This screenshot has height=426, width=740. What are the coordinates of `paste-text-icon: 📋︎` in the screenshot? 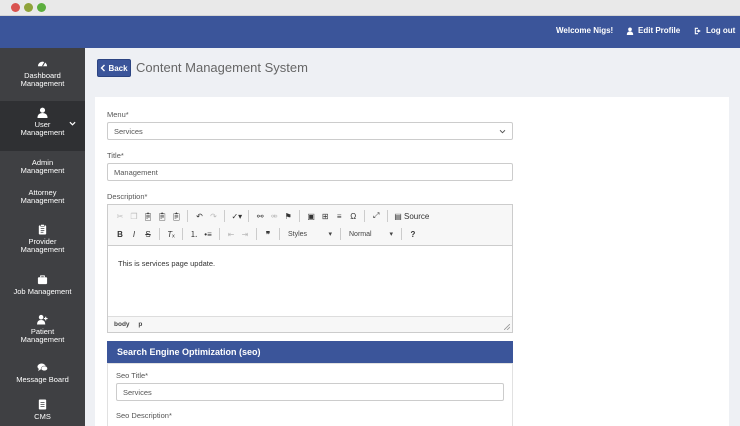 It's located at (162, 216).